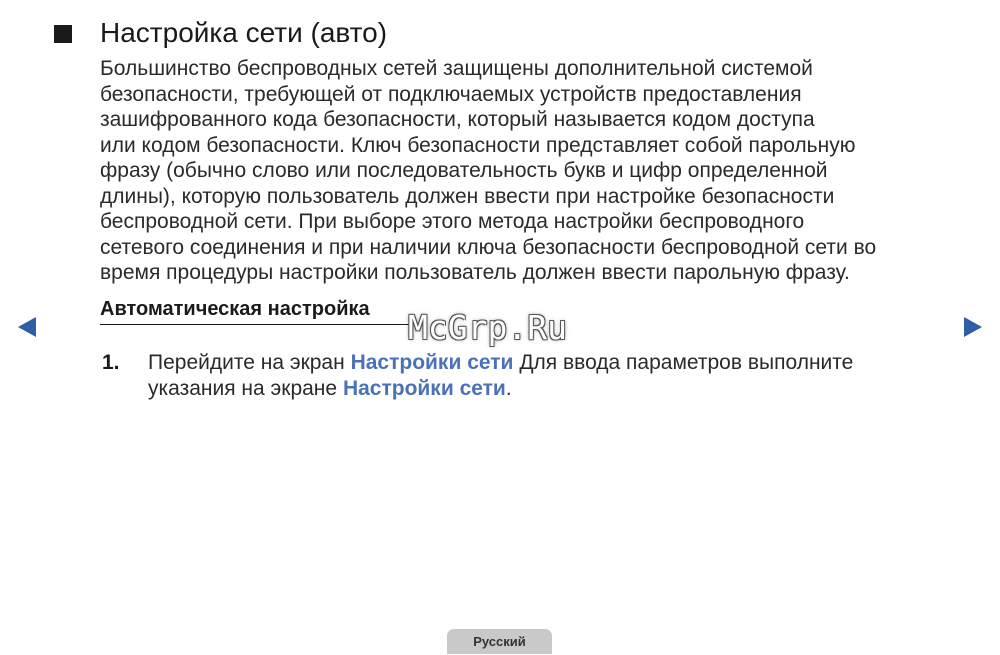 This screenshot has height=655, width=1000. Describe the element at coordinates (235, 309) in the screenshot. I see `section-subheading: Автоматическая настройка` at that location.